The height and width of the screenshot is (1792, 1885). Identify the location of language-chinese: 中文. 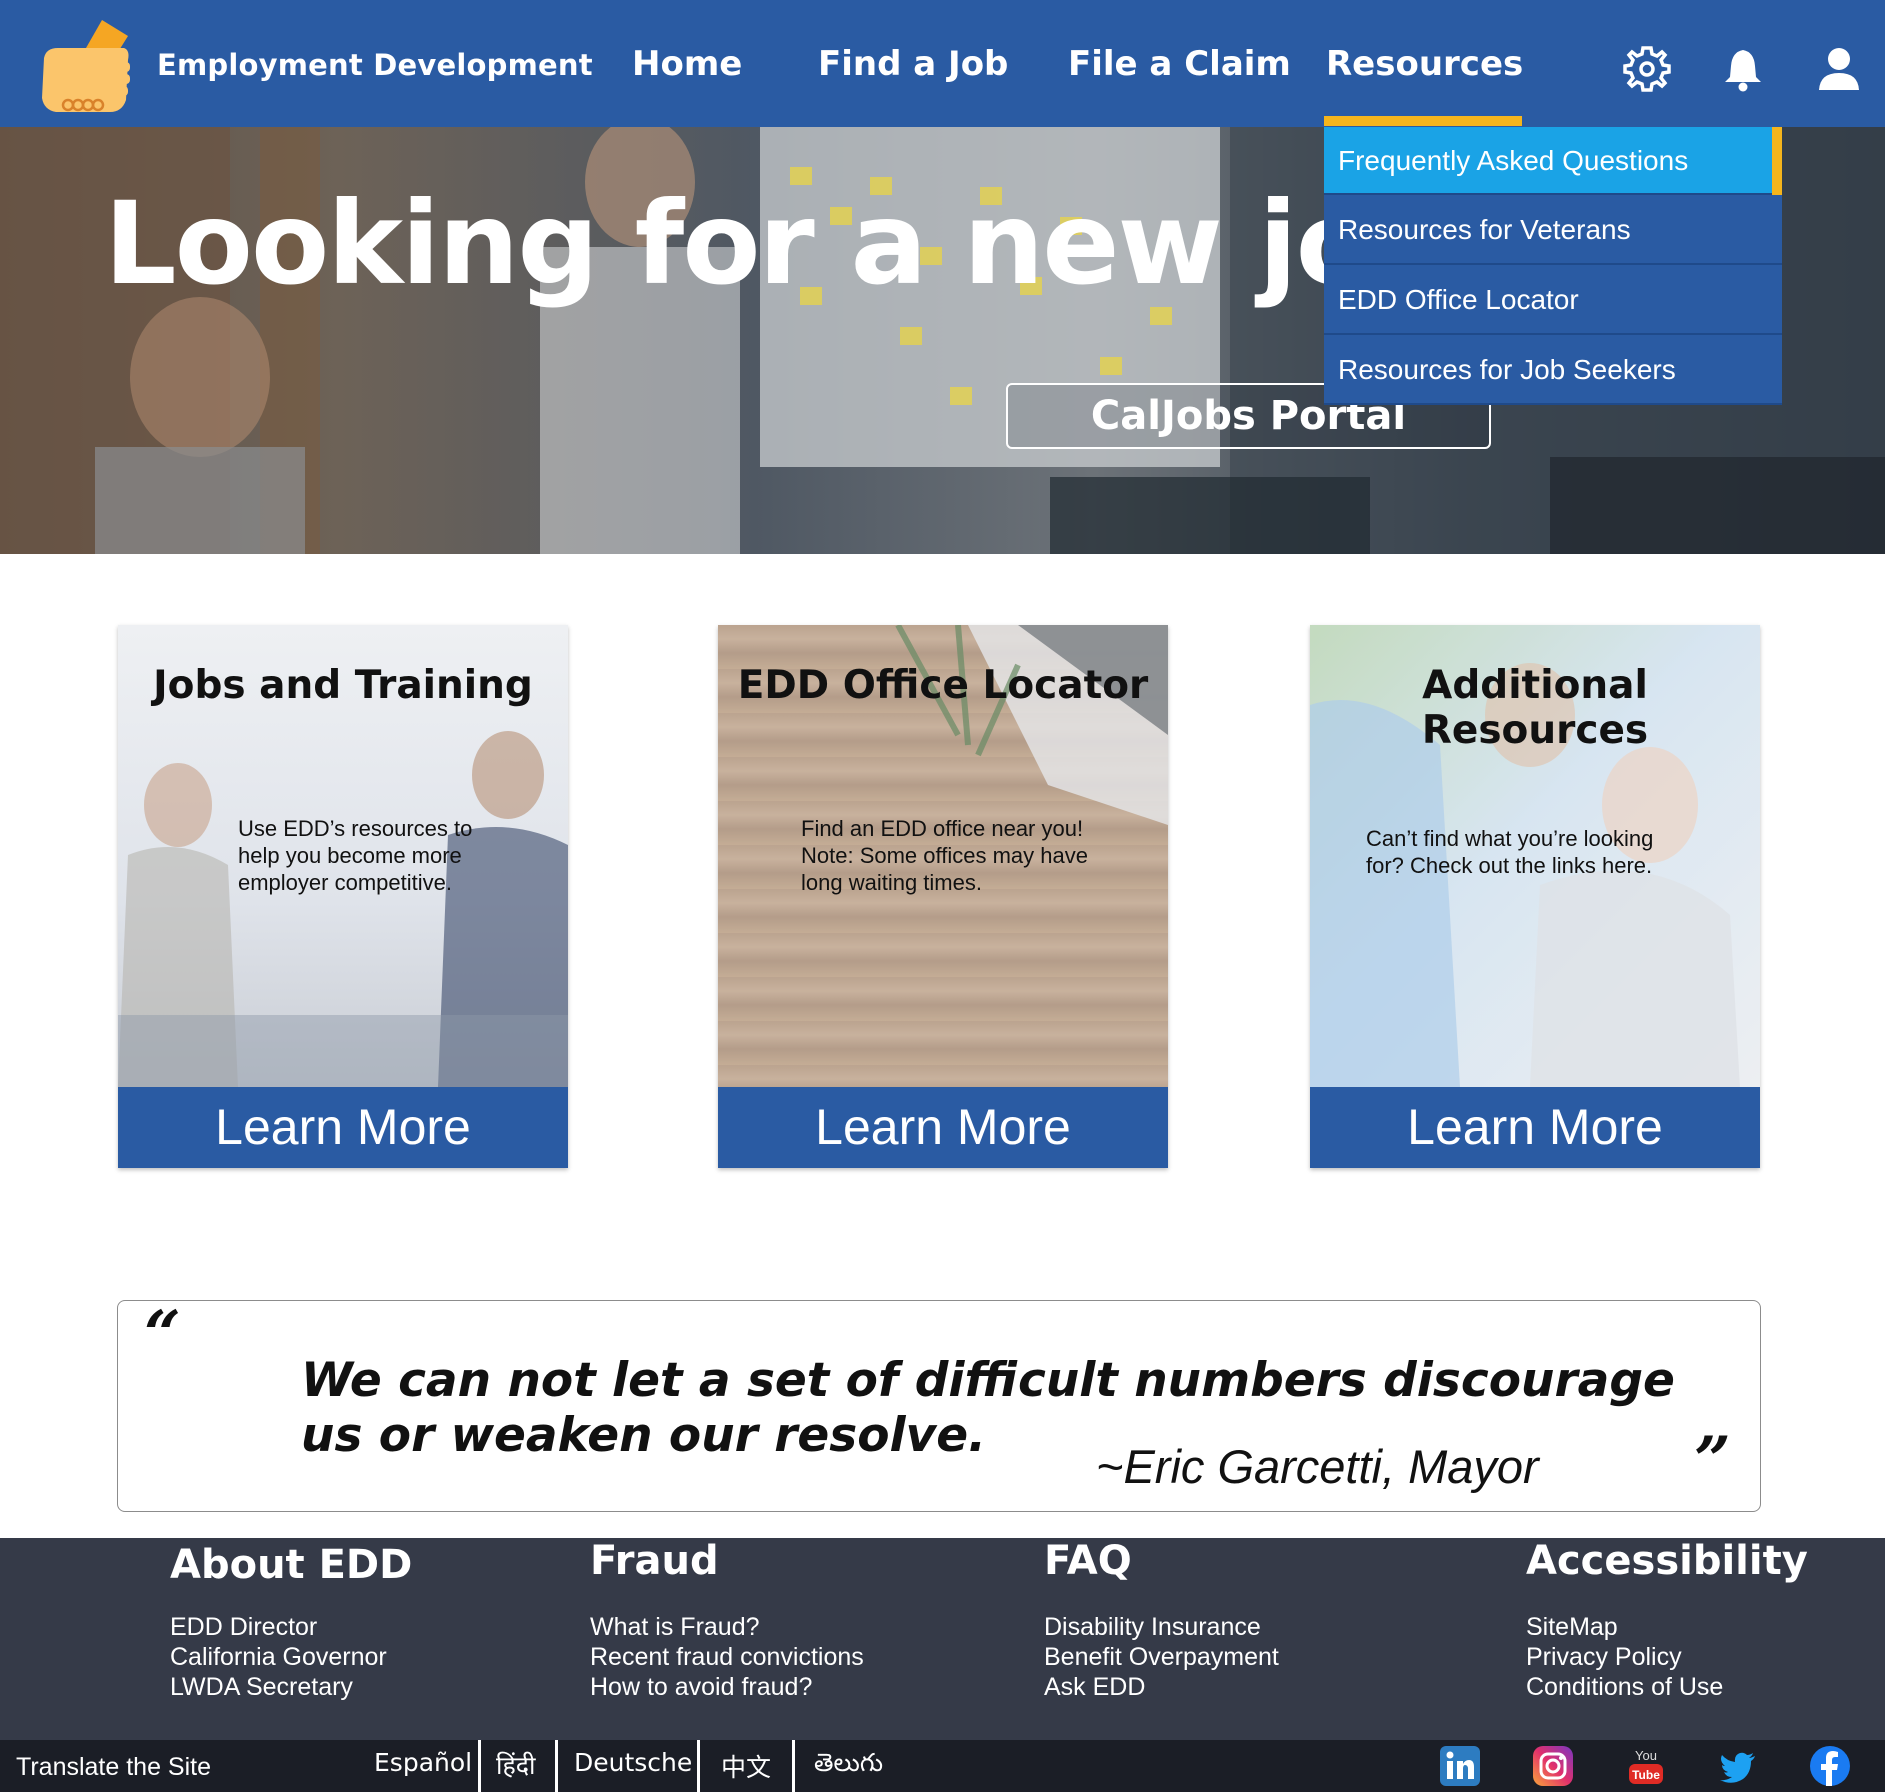
(746, 1770).